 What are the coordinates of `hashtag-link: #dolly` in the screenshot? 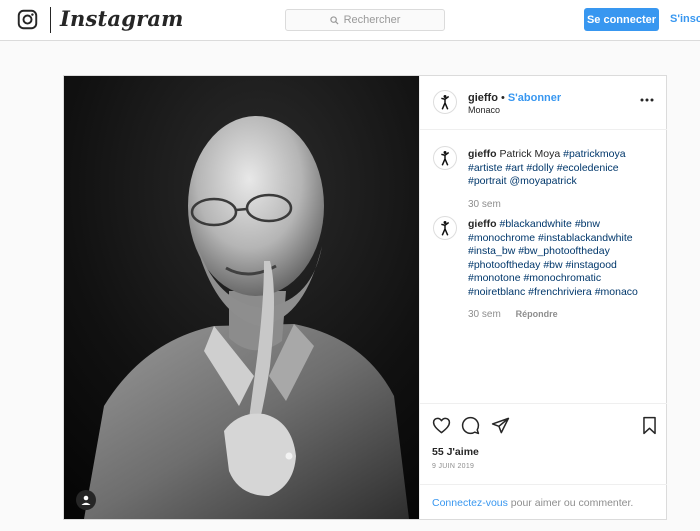 It's located at (539, 168).